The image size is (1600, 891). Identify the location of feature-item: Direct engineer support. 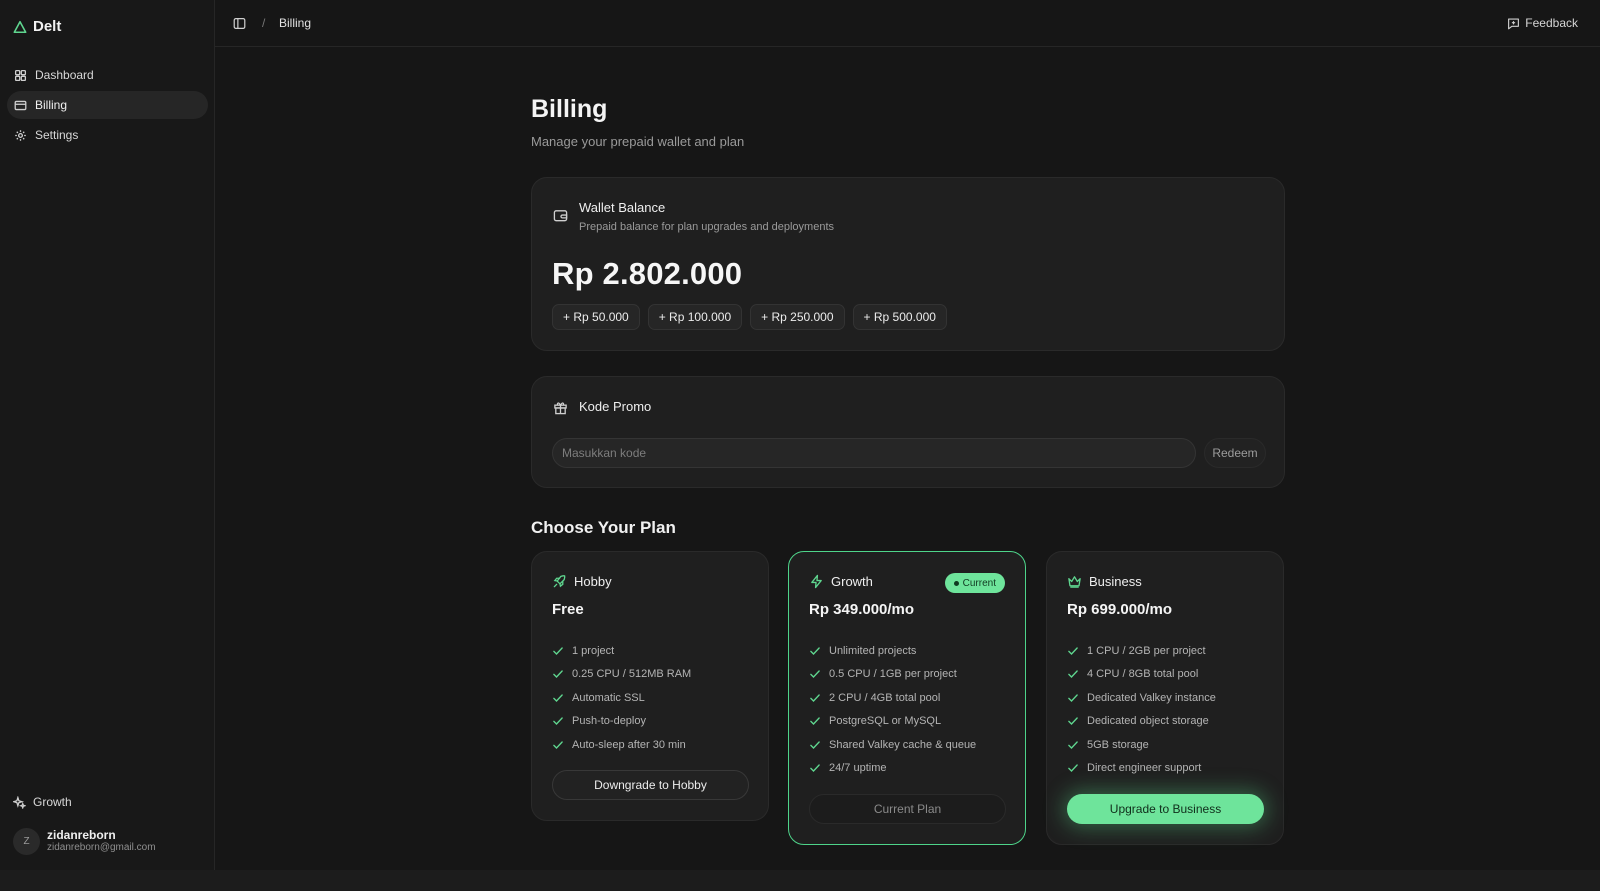
(1141, 769).